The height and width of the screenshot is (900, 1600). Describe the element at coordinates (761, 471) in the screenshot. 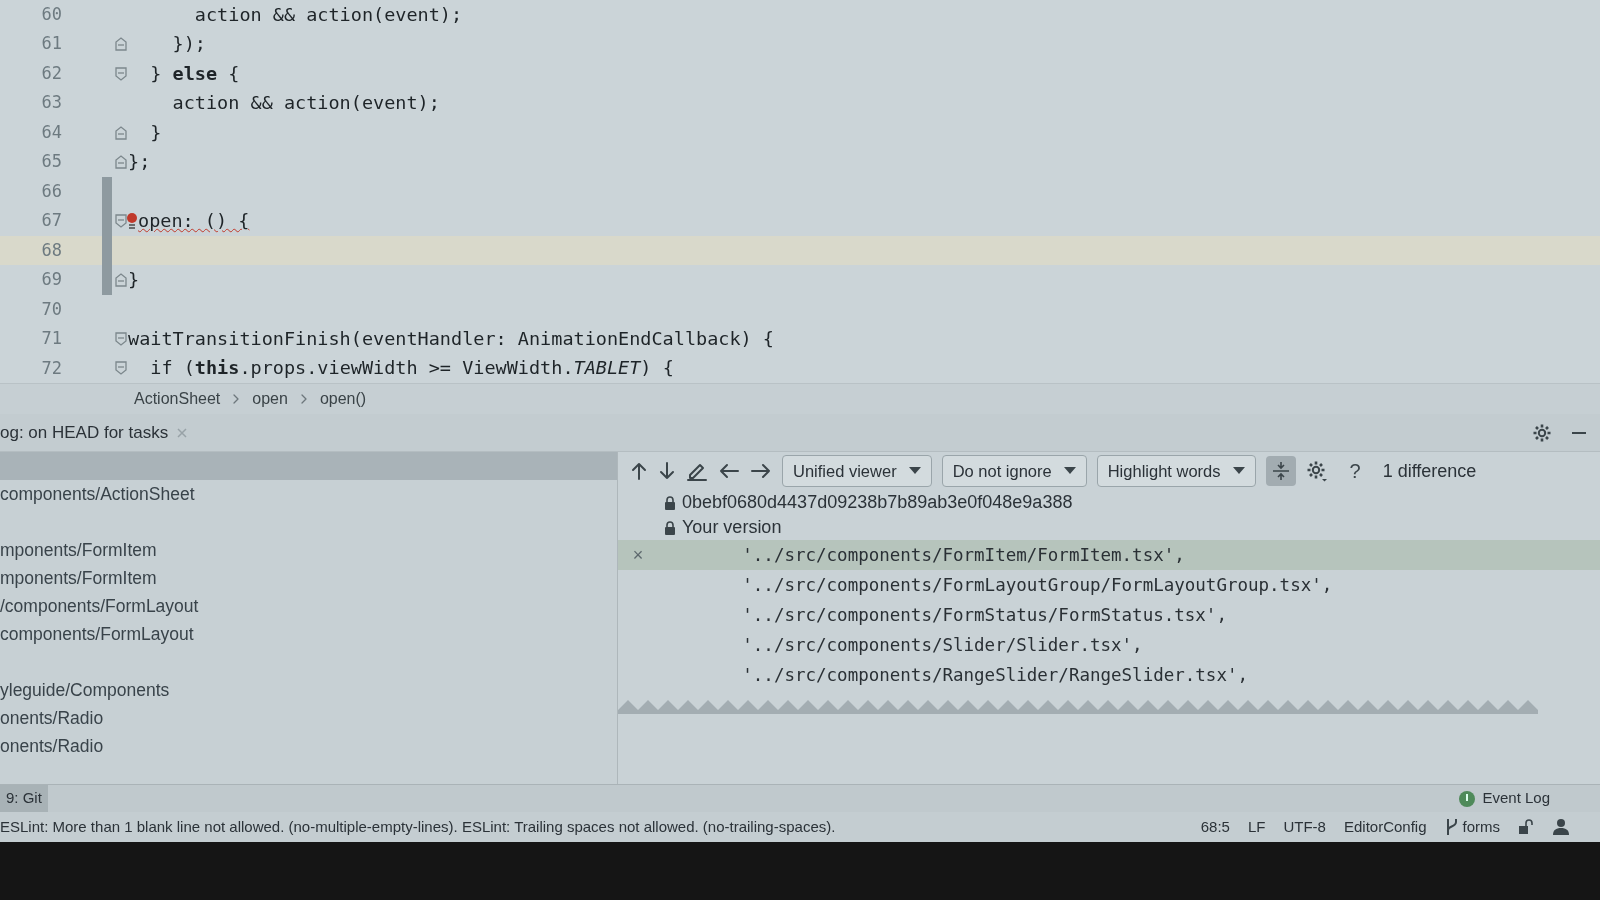

I see `right-arrow-icon` at that location.